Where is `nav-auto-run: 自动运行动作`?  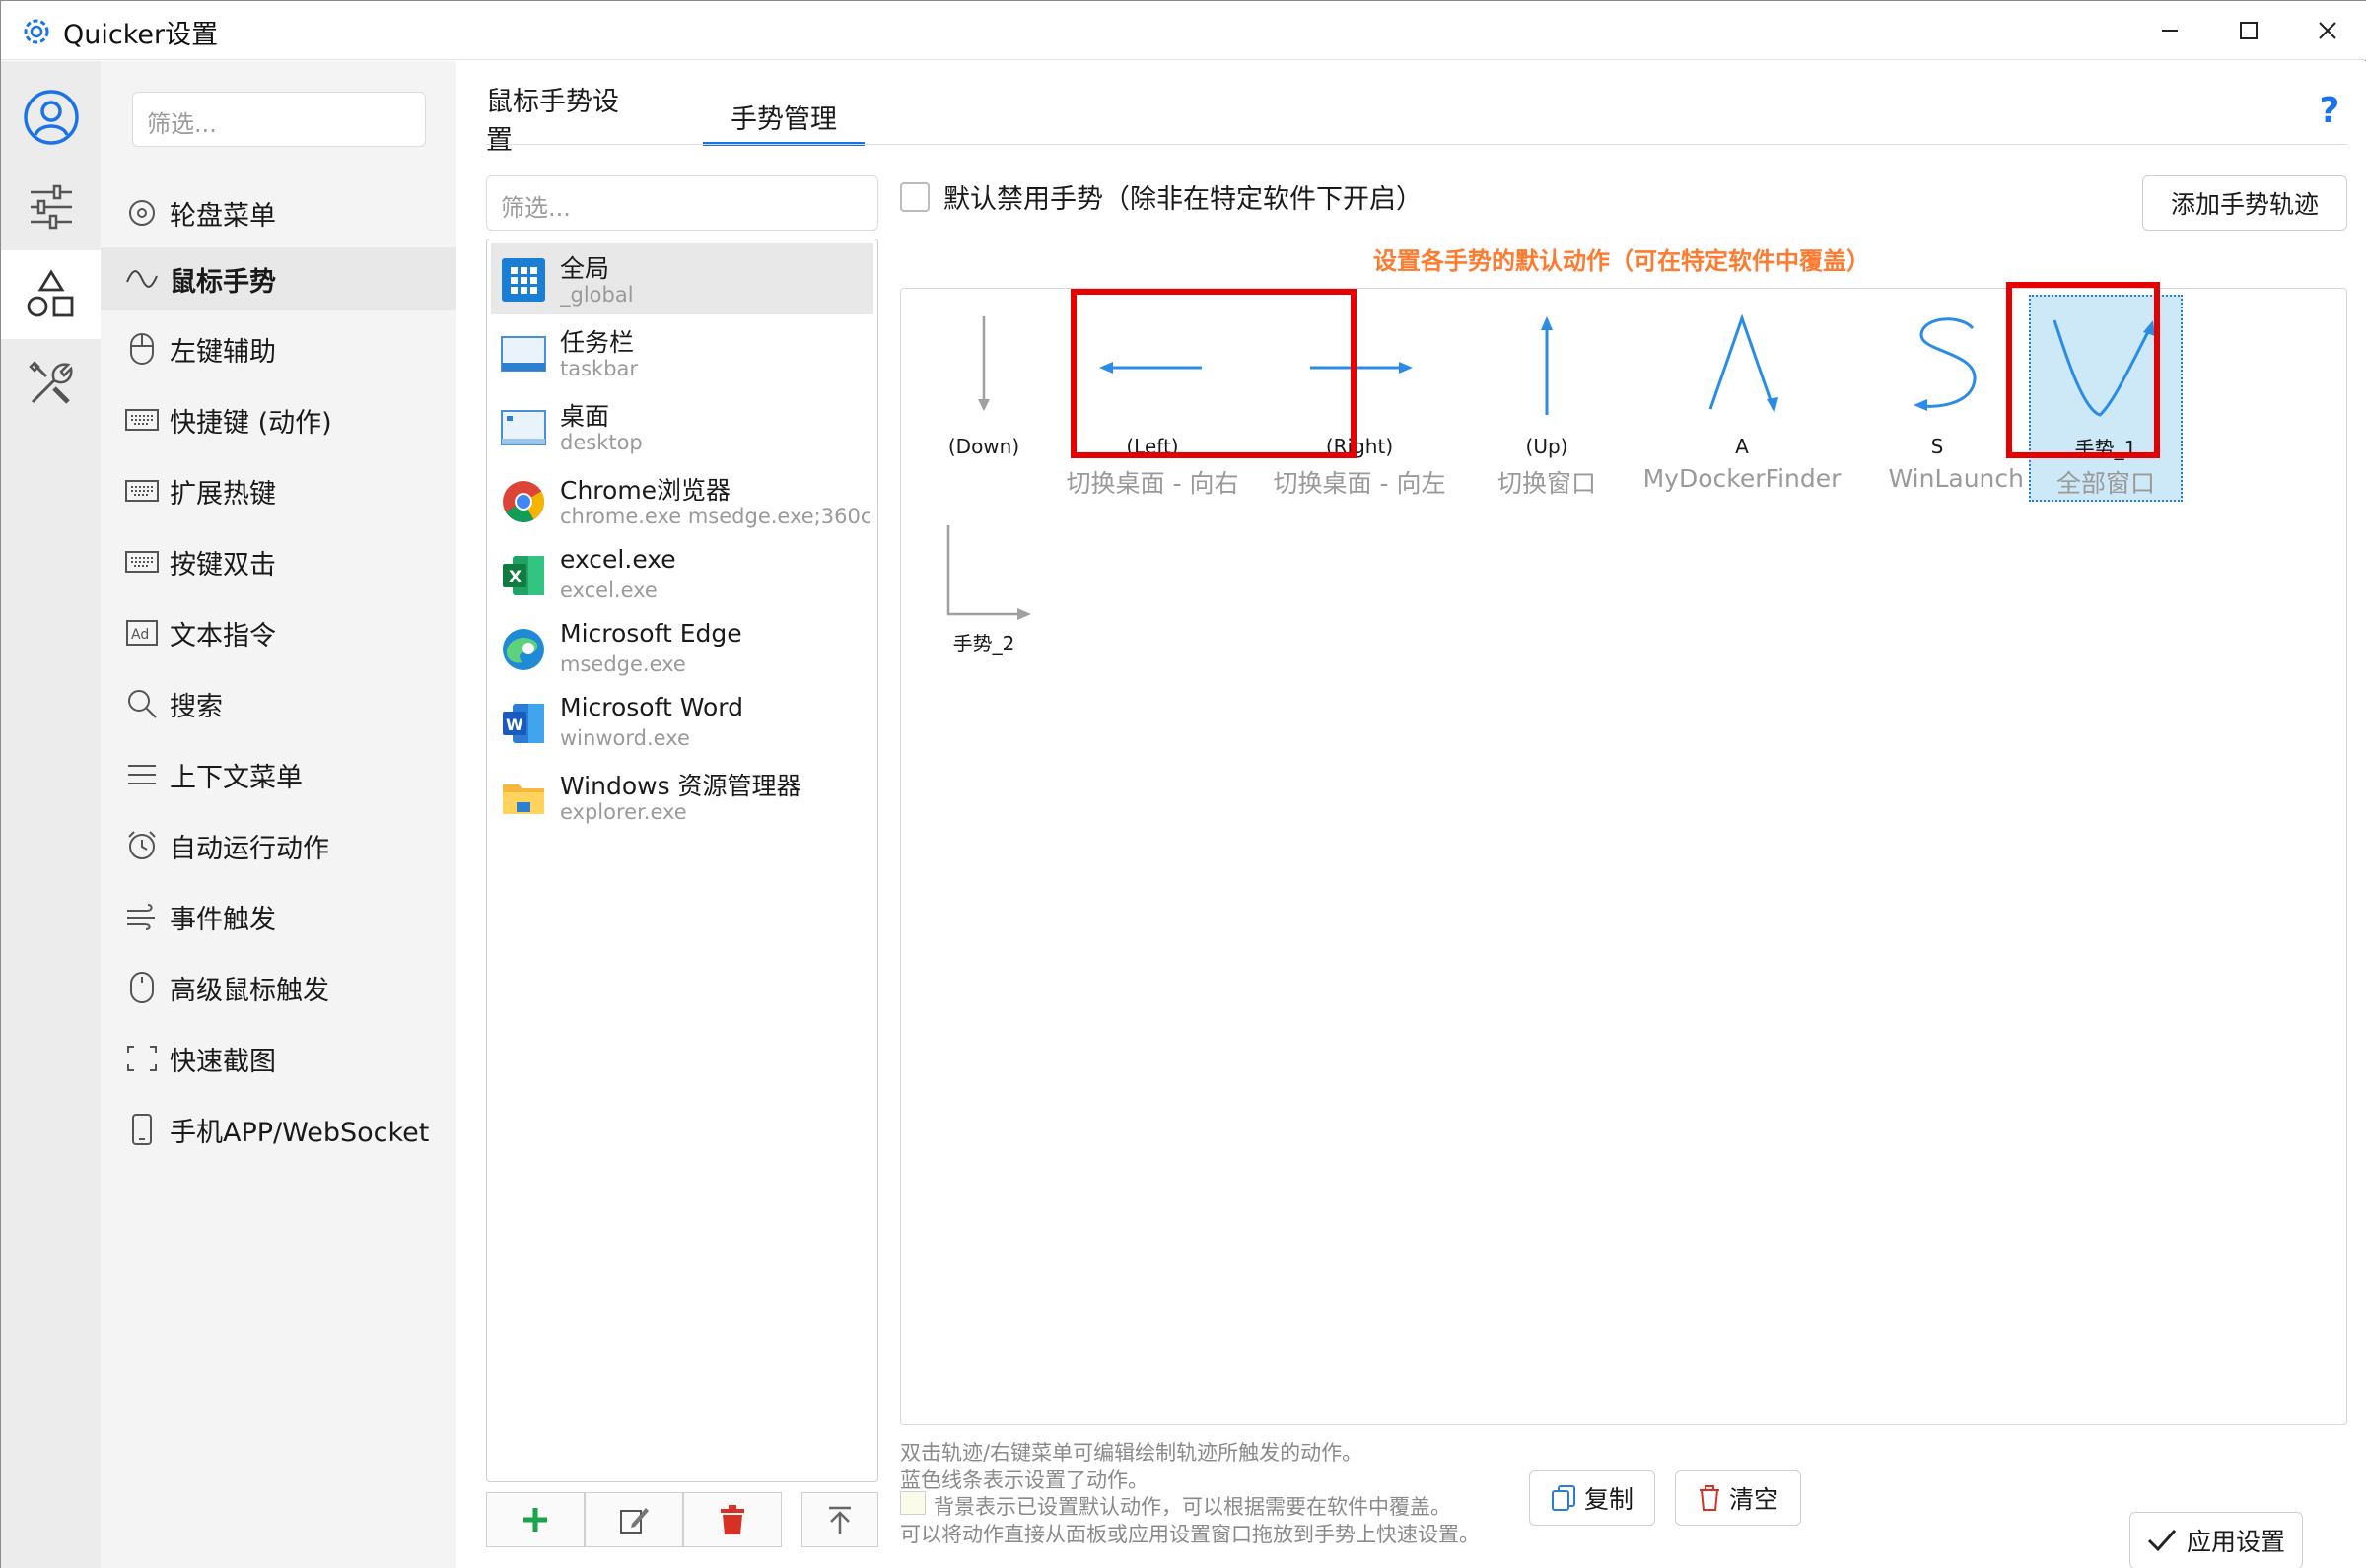 nav-auto-run: 自动运行动作 is located at coordinates (278, 845).